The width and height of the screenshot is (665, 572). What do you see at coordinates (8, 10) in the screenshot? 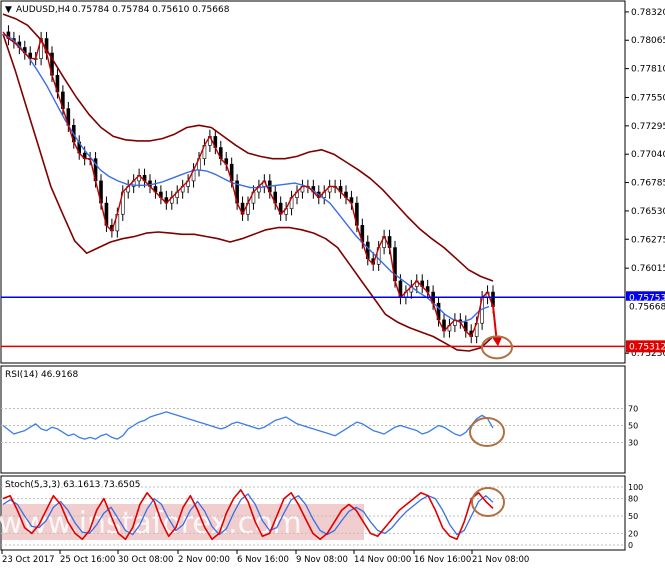
I see `chart-dropdown-icon: ▼` at bounding box center [8, 10].